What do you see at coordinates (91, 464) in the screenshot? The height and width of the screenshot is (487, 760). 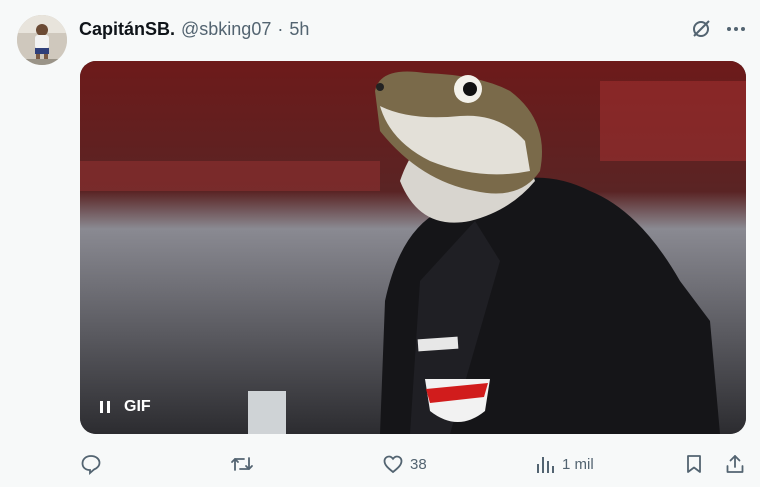 I see `reply-icon` at bounding box center [91, 464].